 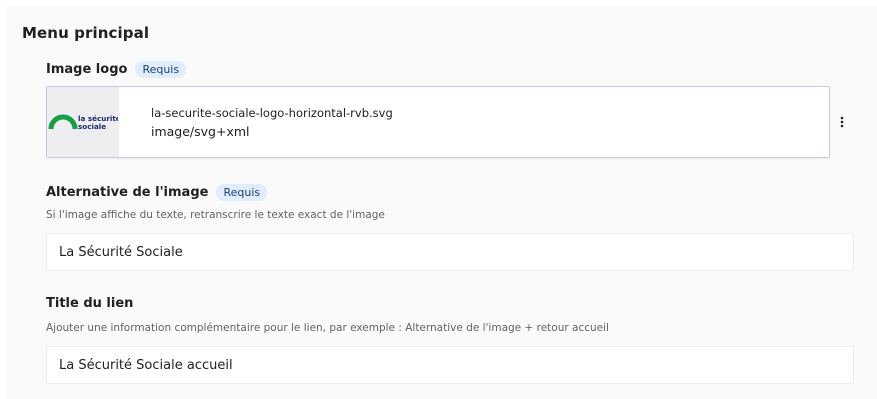 What do you see at coordinates (450, 252) in the screenshot?
I see `alt-input: La Sécurité Sociale` at bounding box center [450, 252].